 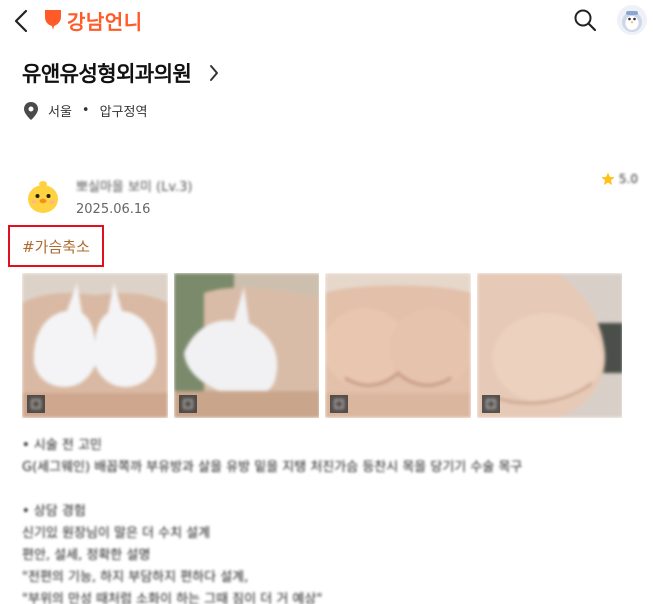 I want to click on review-hashtag: #가슴축소, so click(x=56, y=246).